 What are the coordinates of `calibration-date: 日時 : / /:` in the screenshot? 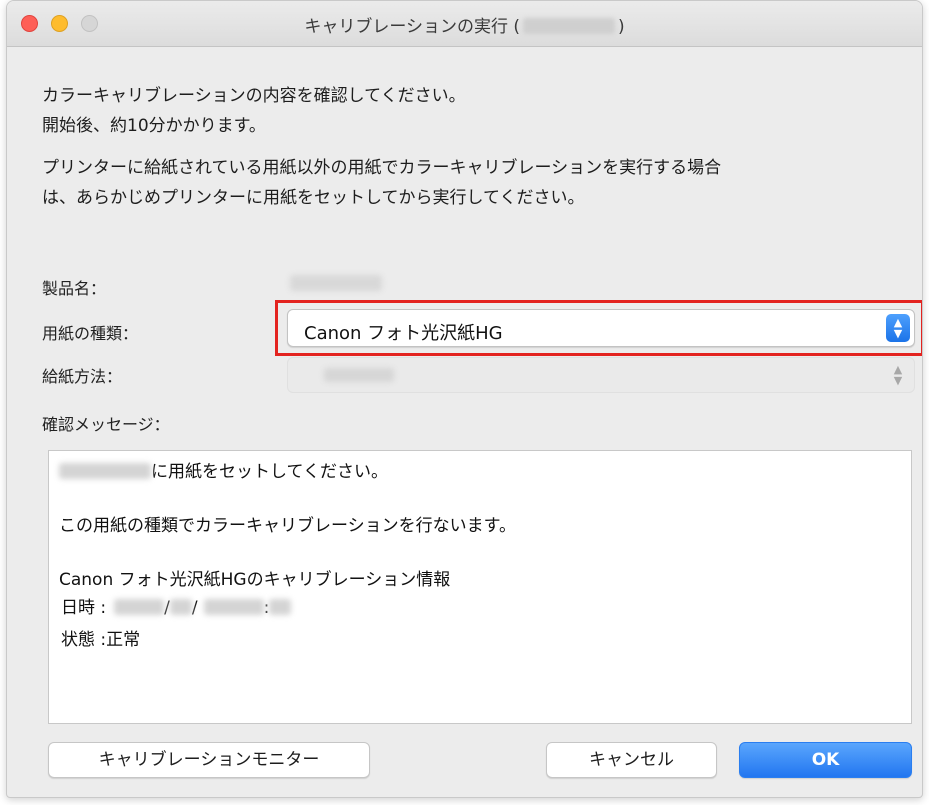 It's located at (176, 605).